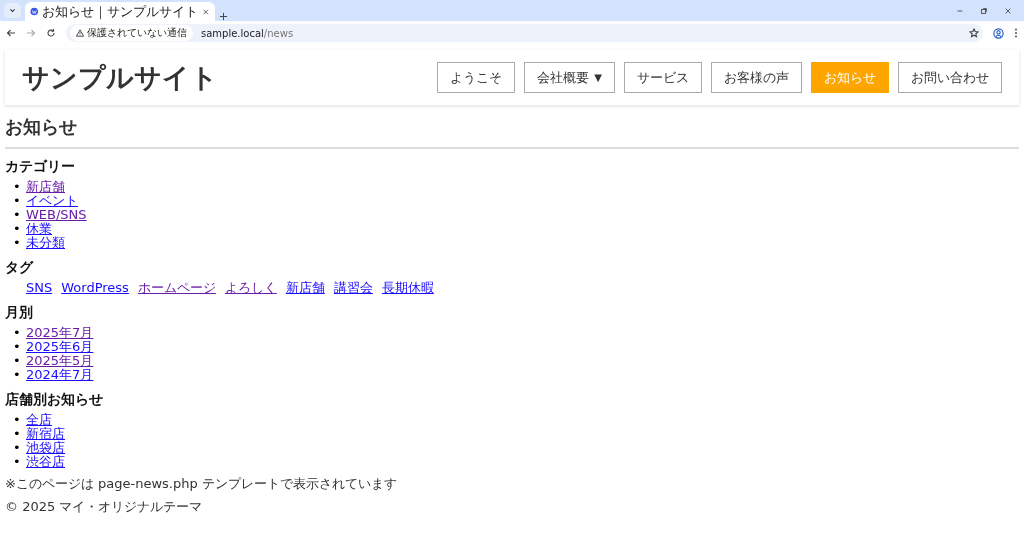  I want to click on link: 未分類, so click(45, 243).